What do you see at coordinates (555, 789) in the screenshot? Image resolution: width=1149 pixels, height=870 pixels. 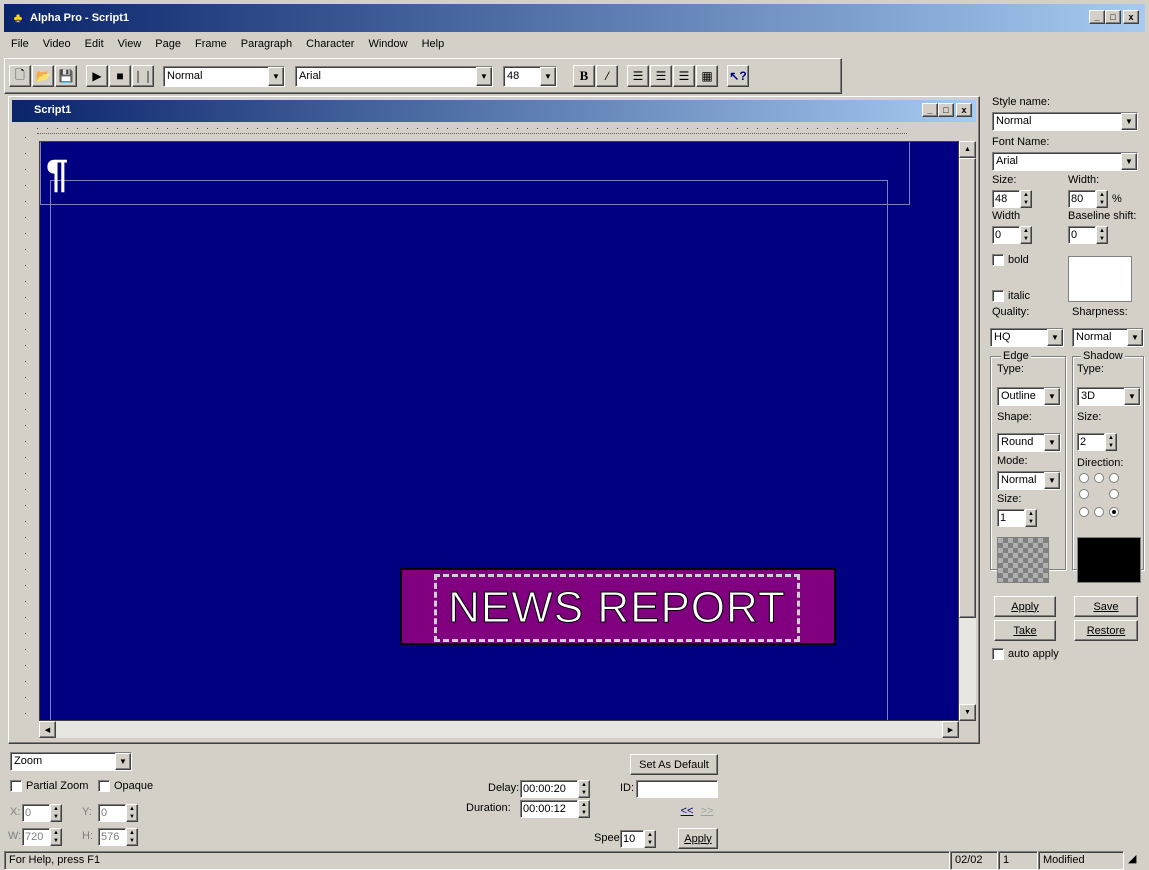 I see `delay-spinner: 00:00:20 ▲ ▼` at bounding box center [555, 789].